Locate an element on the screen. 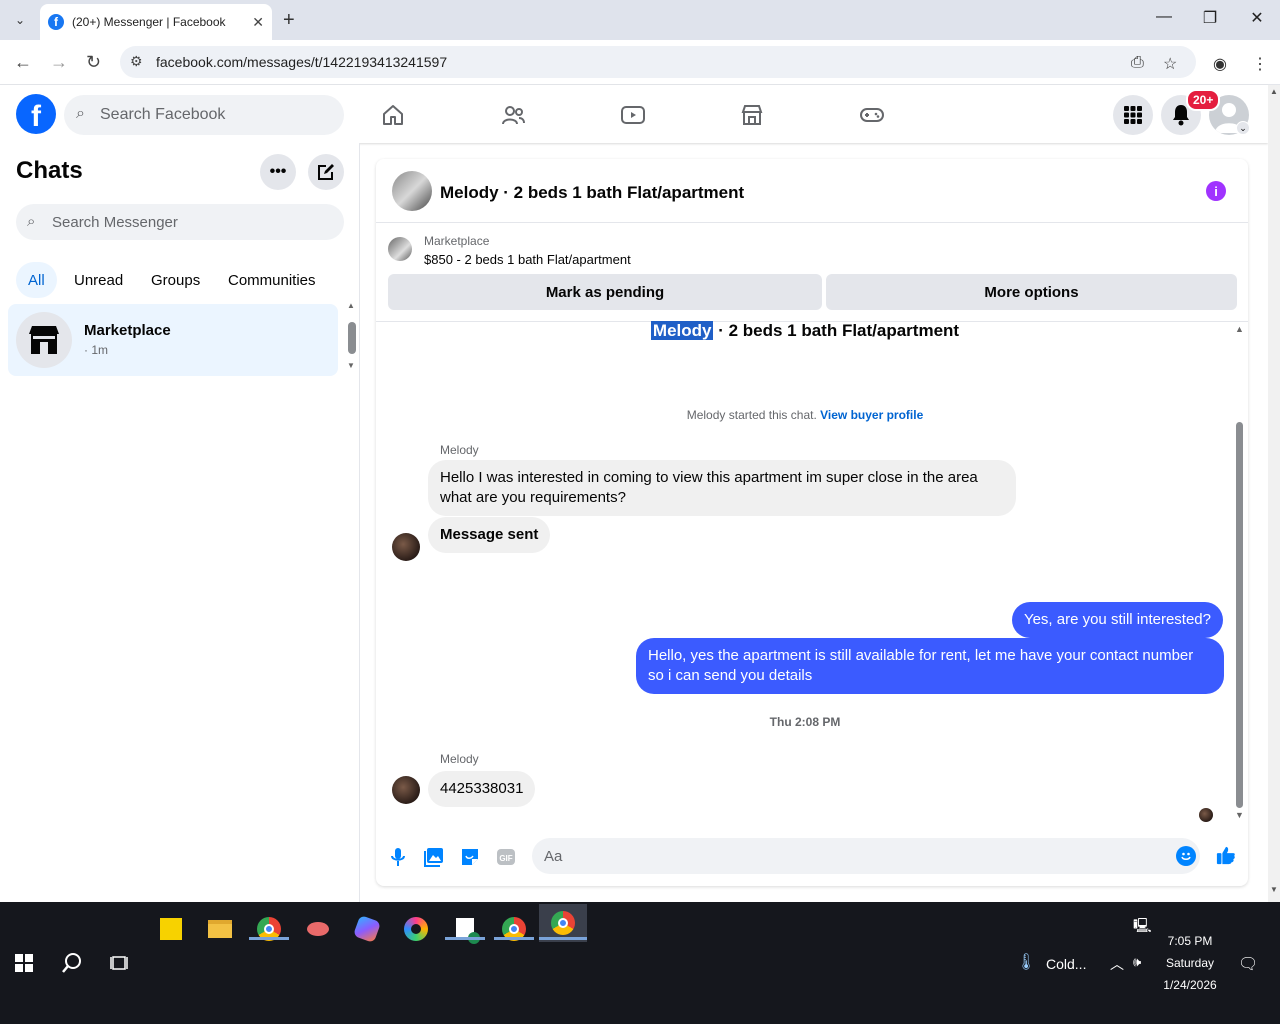 Image resolution: width=1280 pixels, height=1024 pixels. copilot-icon is located at coordinates (367, 929).